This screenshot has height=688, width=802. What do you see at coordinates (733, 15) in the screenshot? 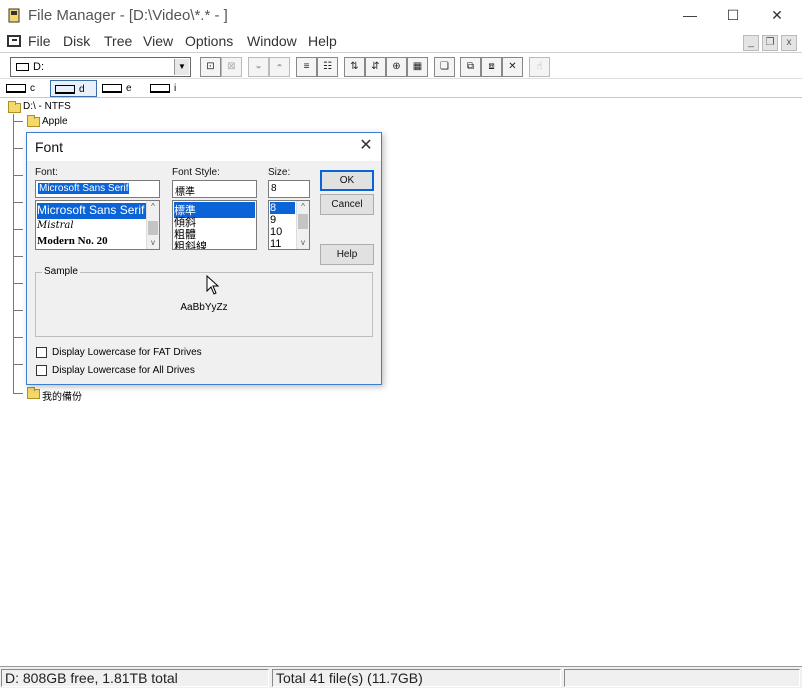
I see `maximize-button: ☐` at bounding box center [733, 15].